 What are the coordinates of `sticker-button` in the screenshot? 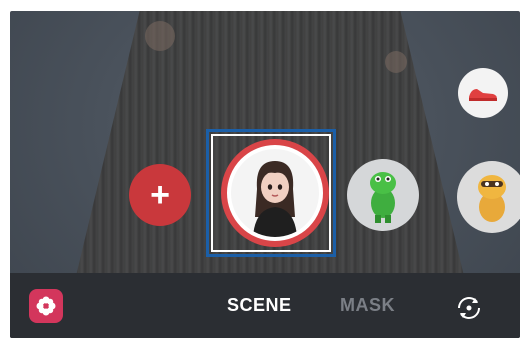 It's located at (46, 306).